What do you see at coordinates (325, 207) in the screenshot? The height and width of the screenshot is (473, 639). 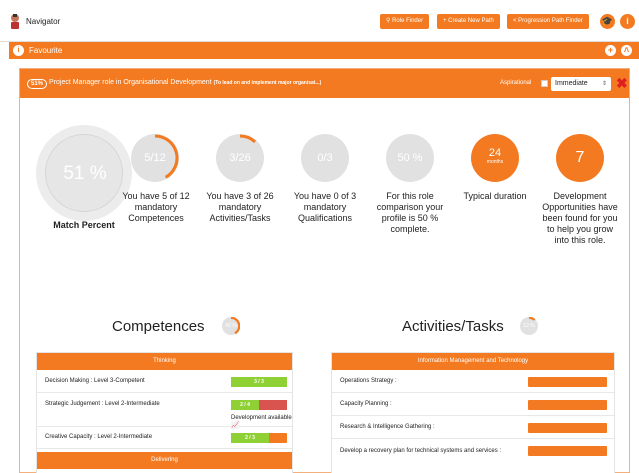 I see `qualifications-stat-desc: You have 0 of 3 mandatory Qualifications` at bounding box center [325, 207].